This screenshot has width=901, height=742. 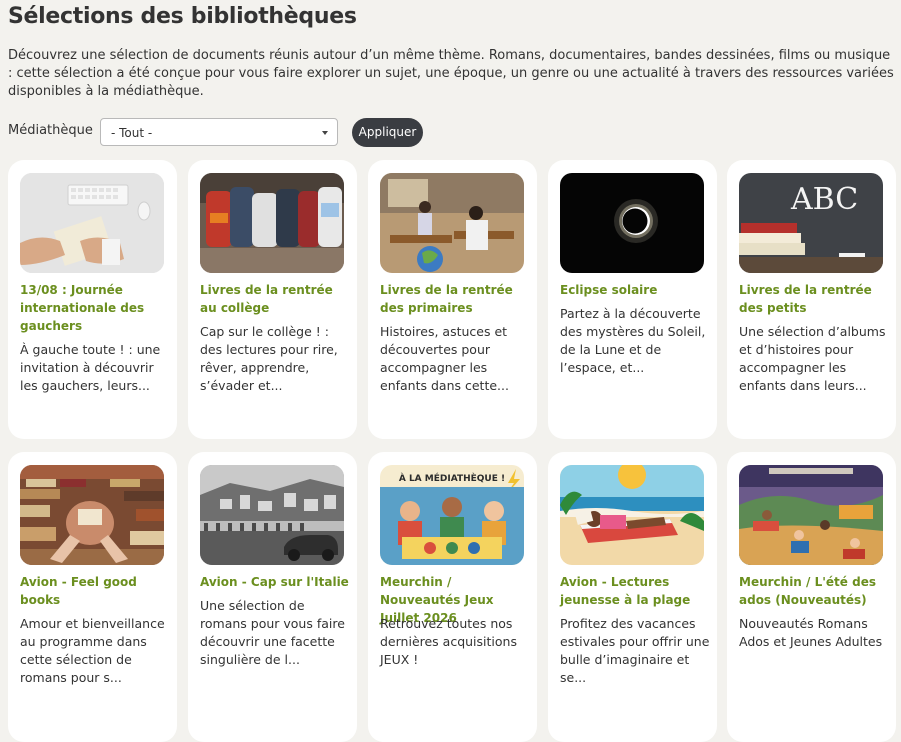 What do you see at coordinates (635, 290) in the screenshot?
I see `card-title: Eclipse solaire` at bounding box center [635, 290].